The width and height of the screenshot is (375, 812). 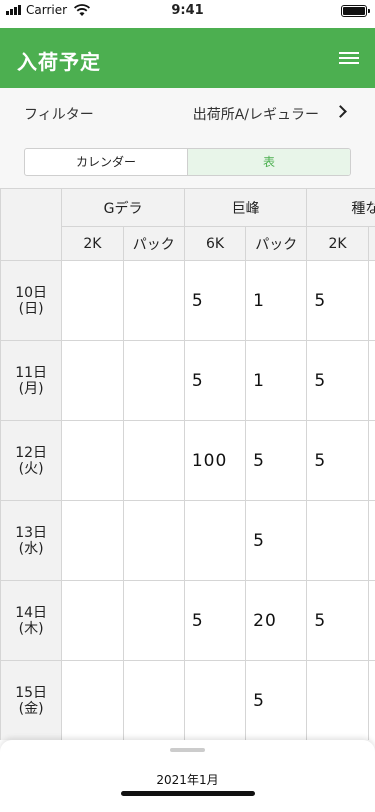 I want to click on segment-area: カレンダー 表, so click(x=187, y=164).